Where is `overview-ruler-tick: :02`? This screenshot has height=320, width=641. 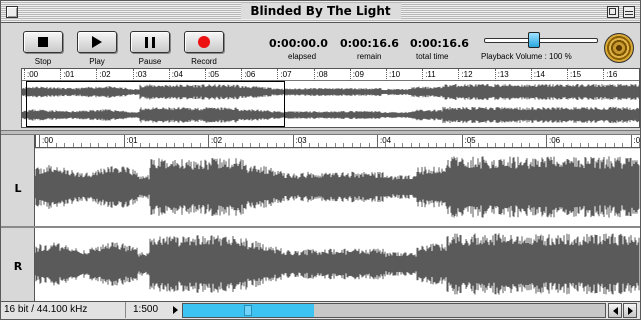 overview-ruler-tick: :02 is located at coordinates (103, 75).